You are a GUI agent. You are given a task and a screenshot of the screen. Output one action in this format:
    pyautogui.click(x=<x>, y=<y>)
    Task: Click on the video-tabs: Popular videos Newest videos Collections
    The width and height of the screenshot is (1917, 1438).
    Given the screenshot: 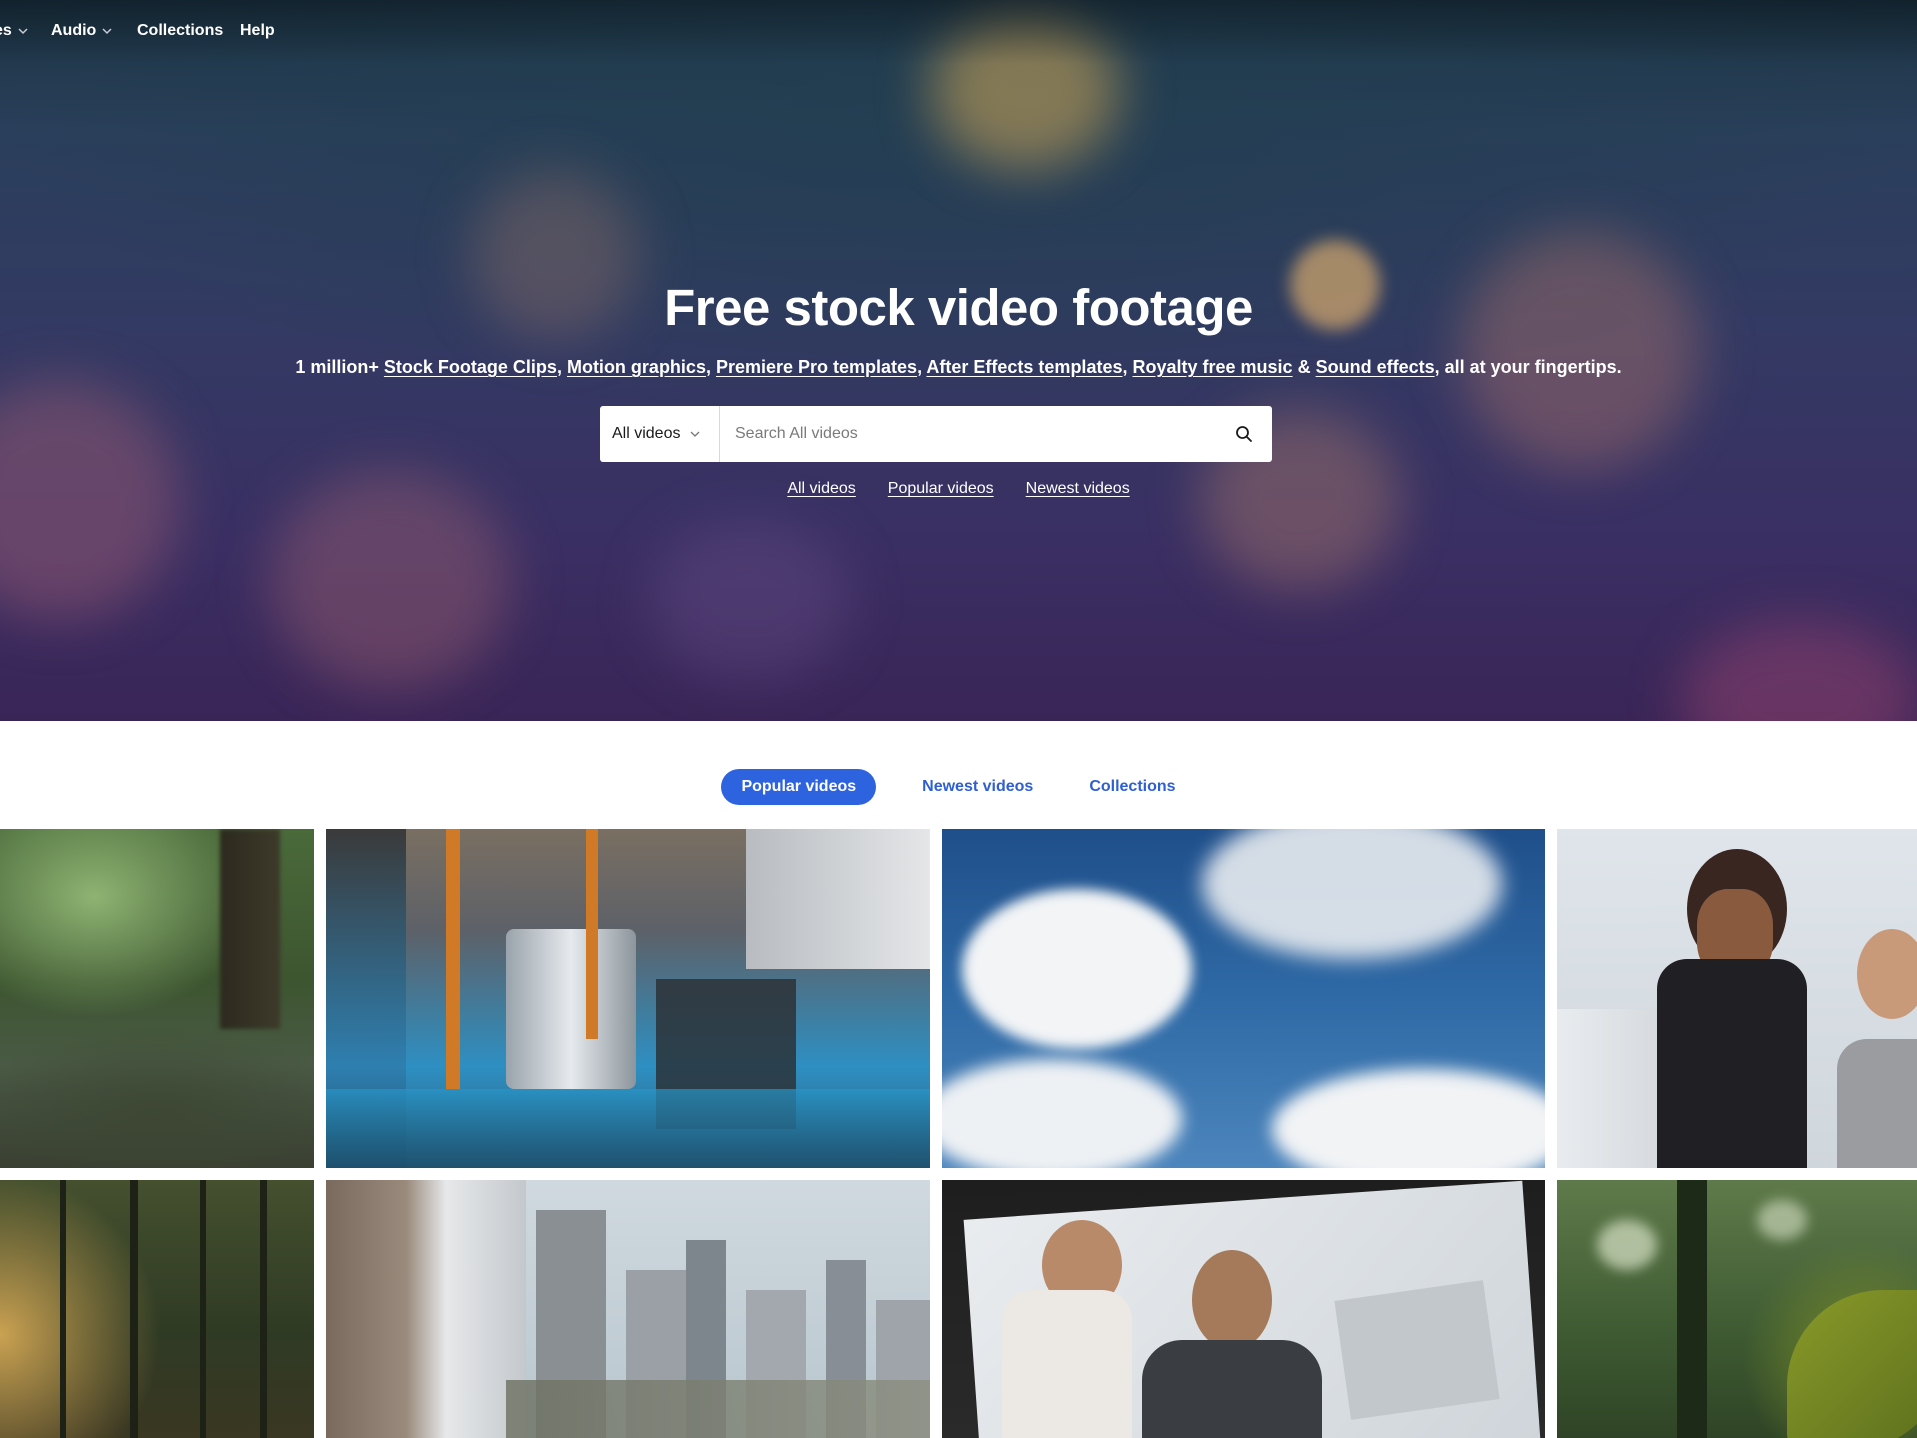 What is the action you would take?
    pyautogui.click(x=958, y=787)
    